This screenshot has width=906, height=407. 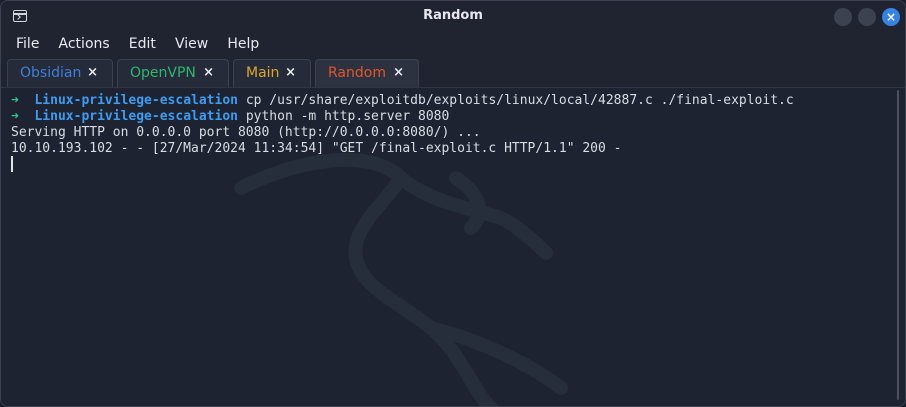 I want to click on tab-openvpn: OpenVPN ×, so click(x=173, y=73).